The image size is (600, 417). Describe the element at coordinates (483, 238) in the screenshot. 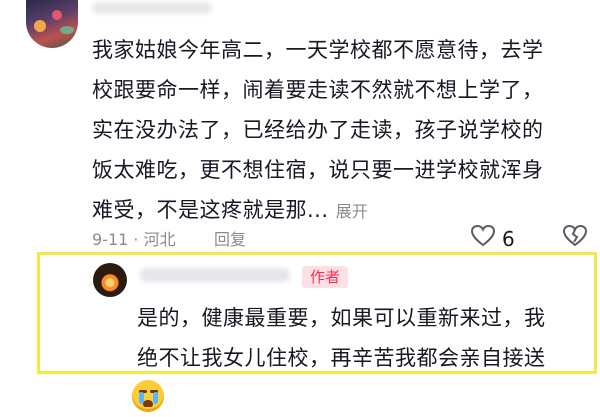

I see `heart-icon` at that location.